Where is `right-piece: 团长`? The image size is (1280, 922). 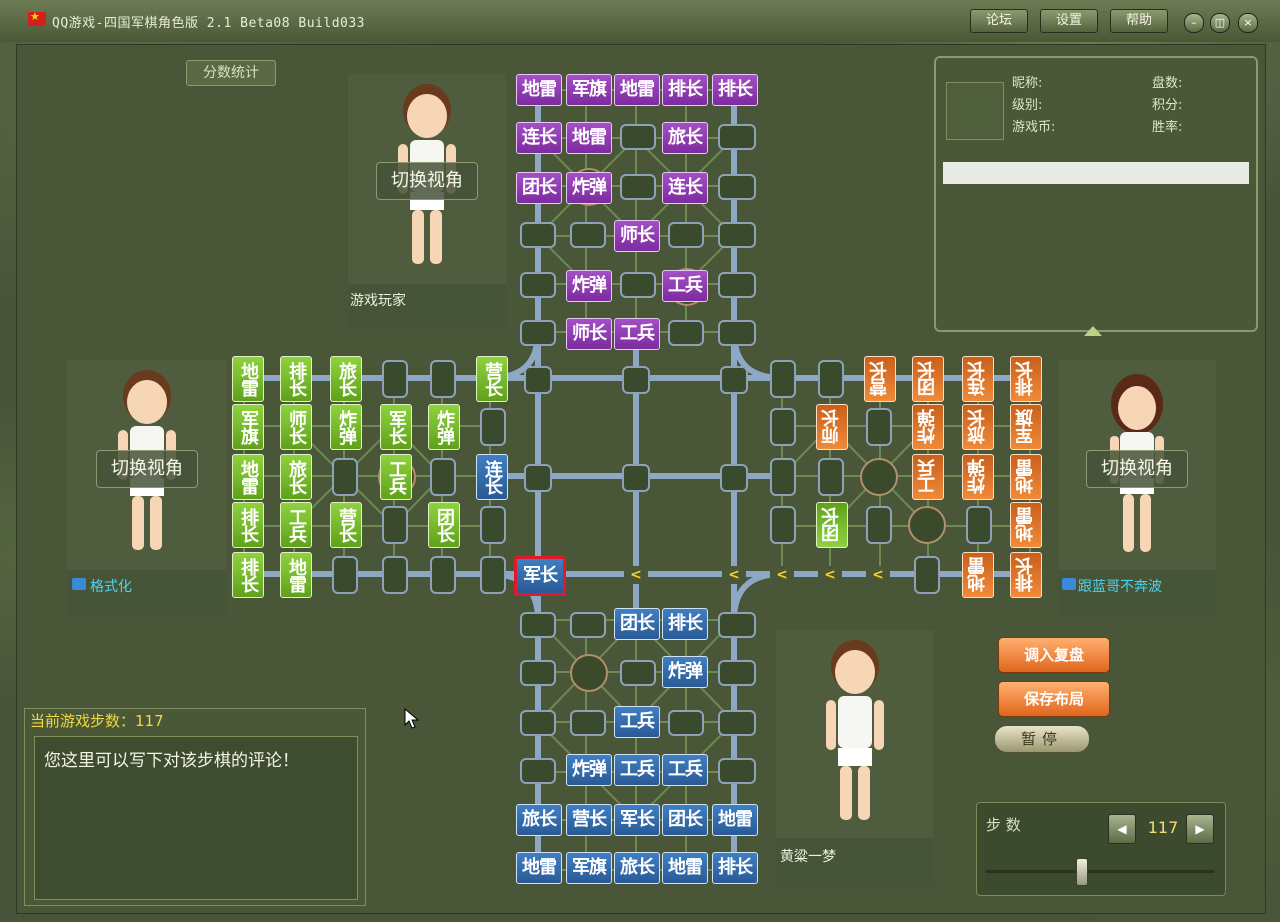
right-piece: 团长 is located at coordinates (928, 379).